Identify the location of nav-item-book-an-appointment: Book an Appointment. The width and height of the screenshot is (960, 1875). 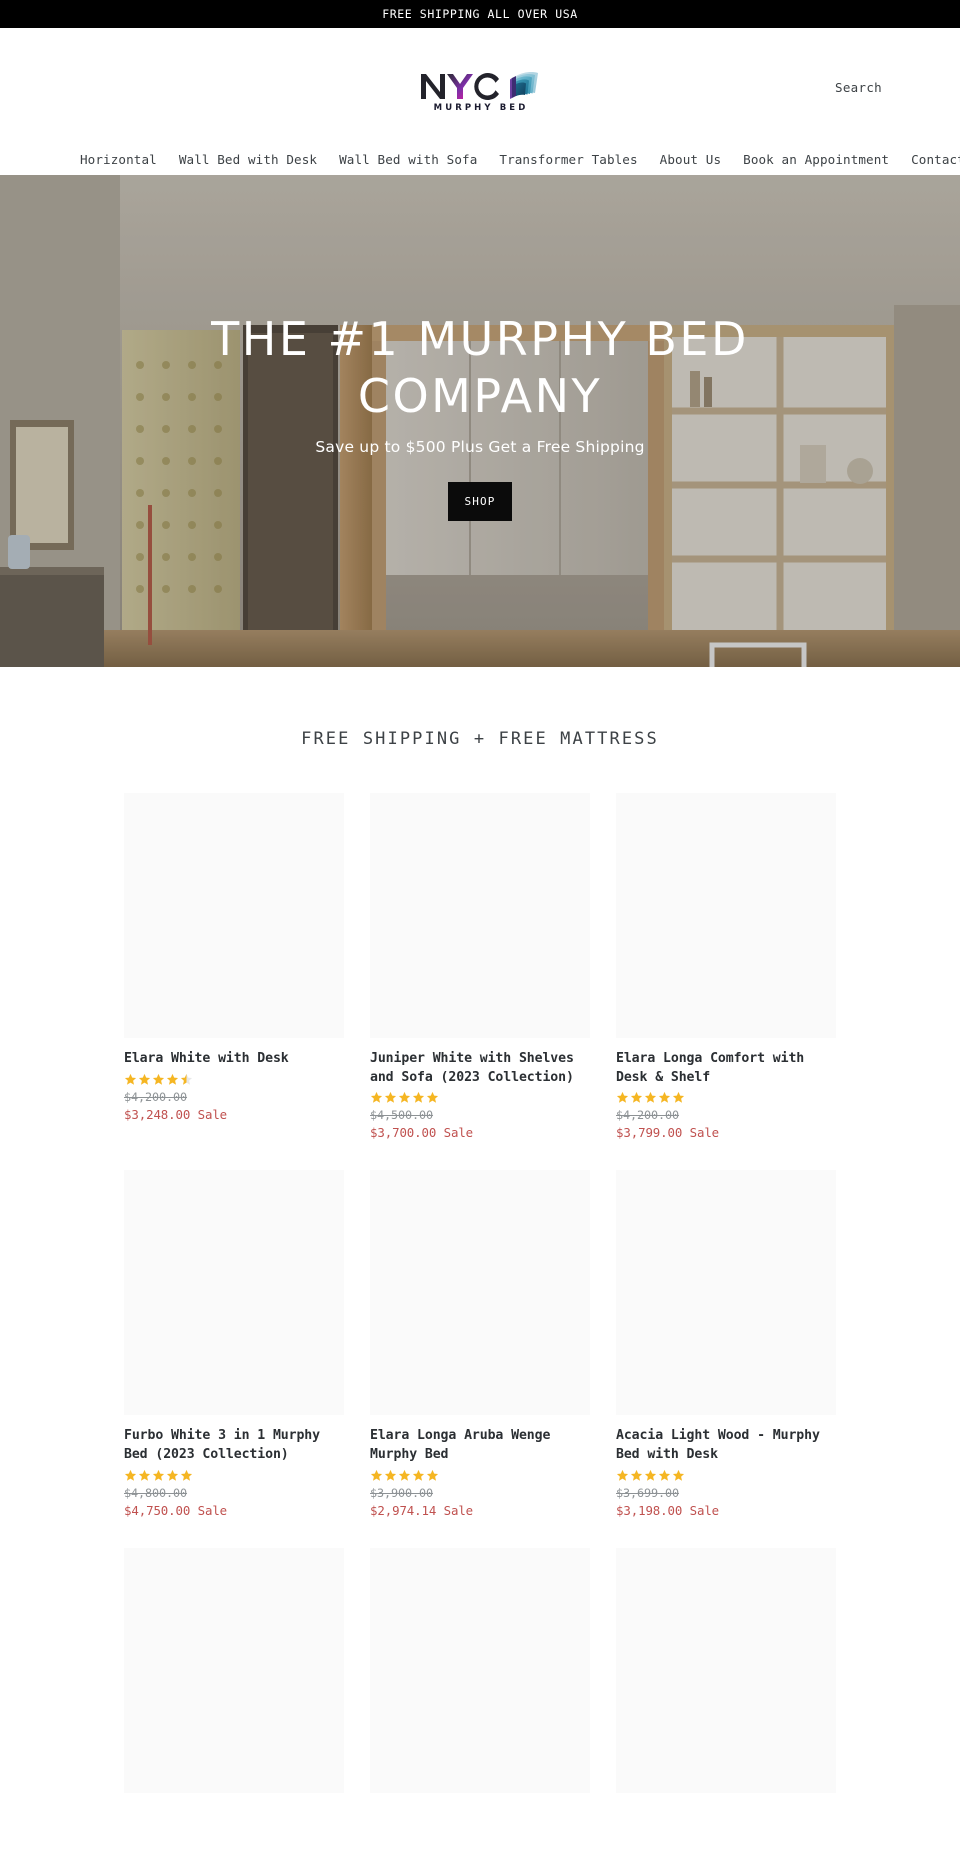
(816, 159).